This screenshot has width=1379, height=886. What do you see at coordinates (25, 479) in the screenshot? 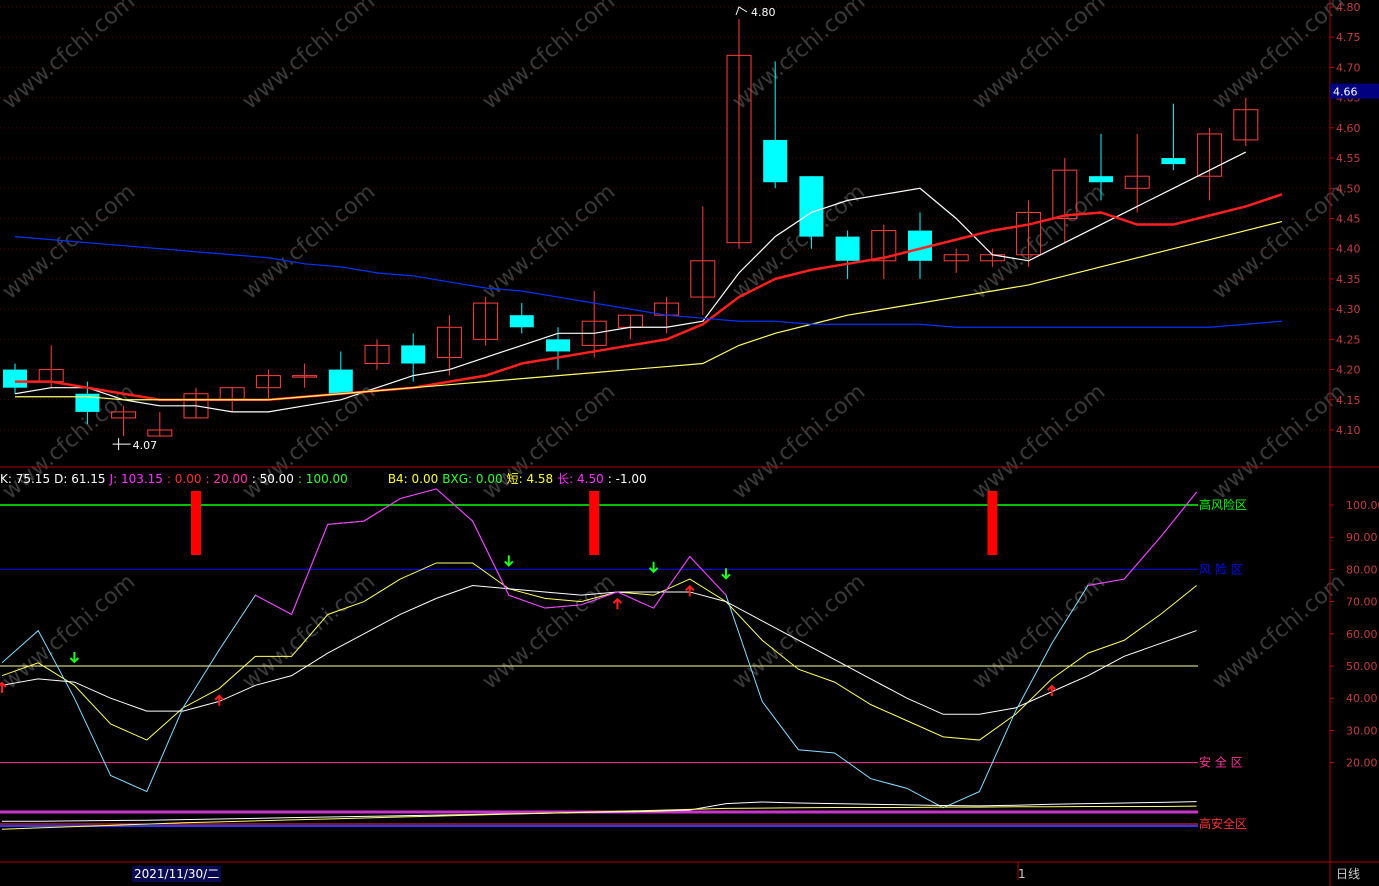
I see `legend-item: K: 75.15` at bounding box center [25, 479].